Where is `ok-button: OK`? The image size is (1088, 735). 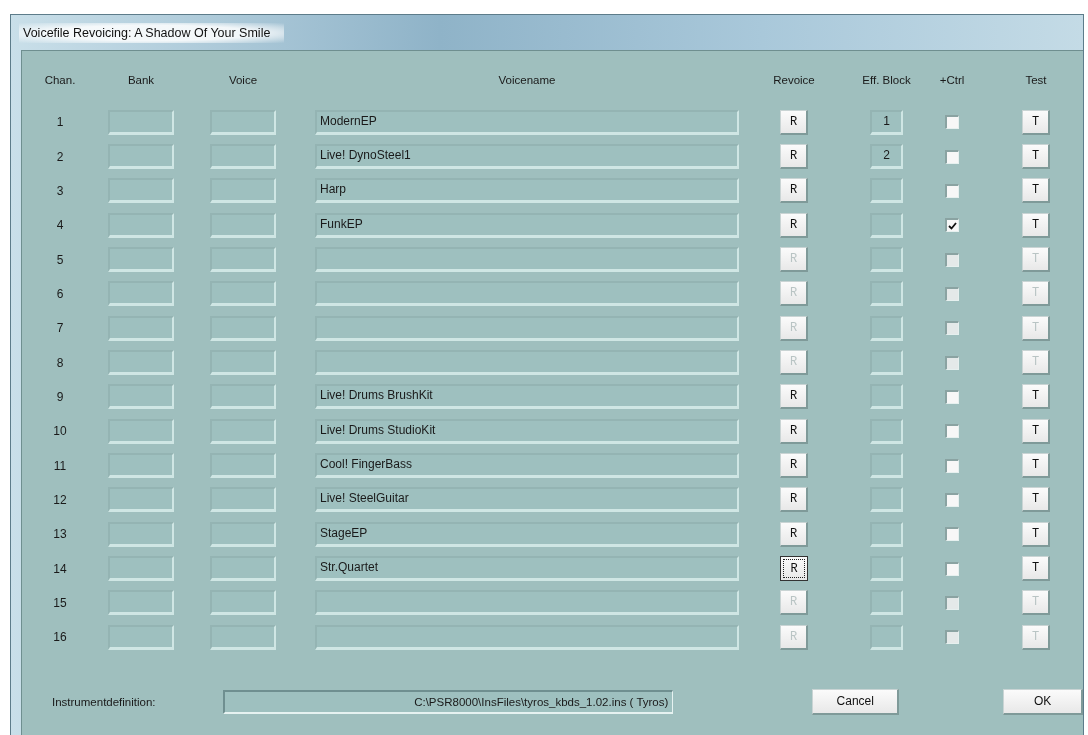
ok-button: OK is located at coordinates (1043, 701).